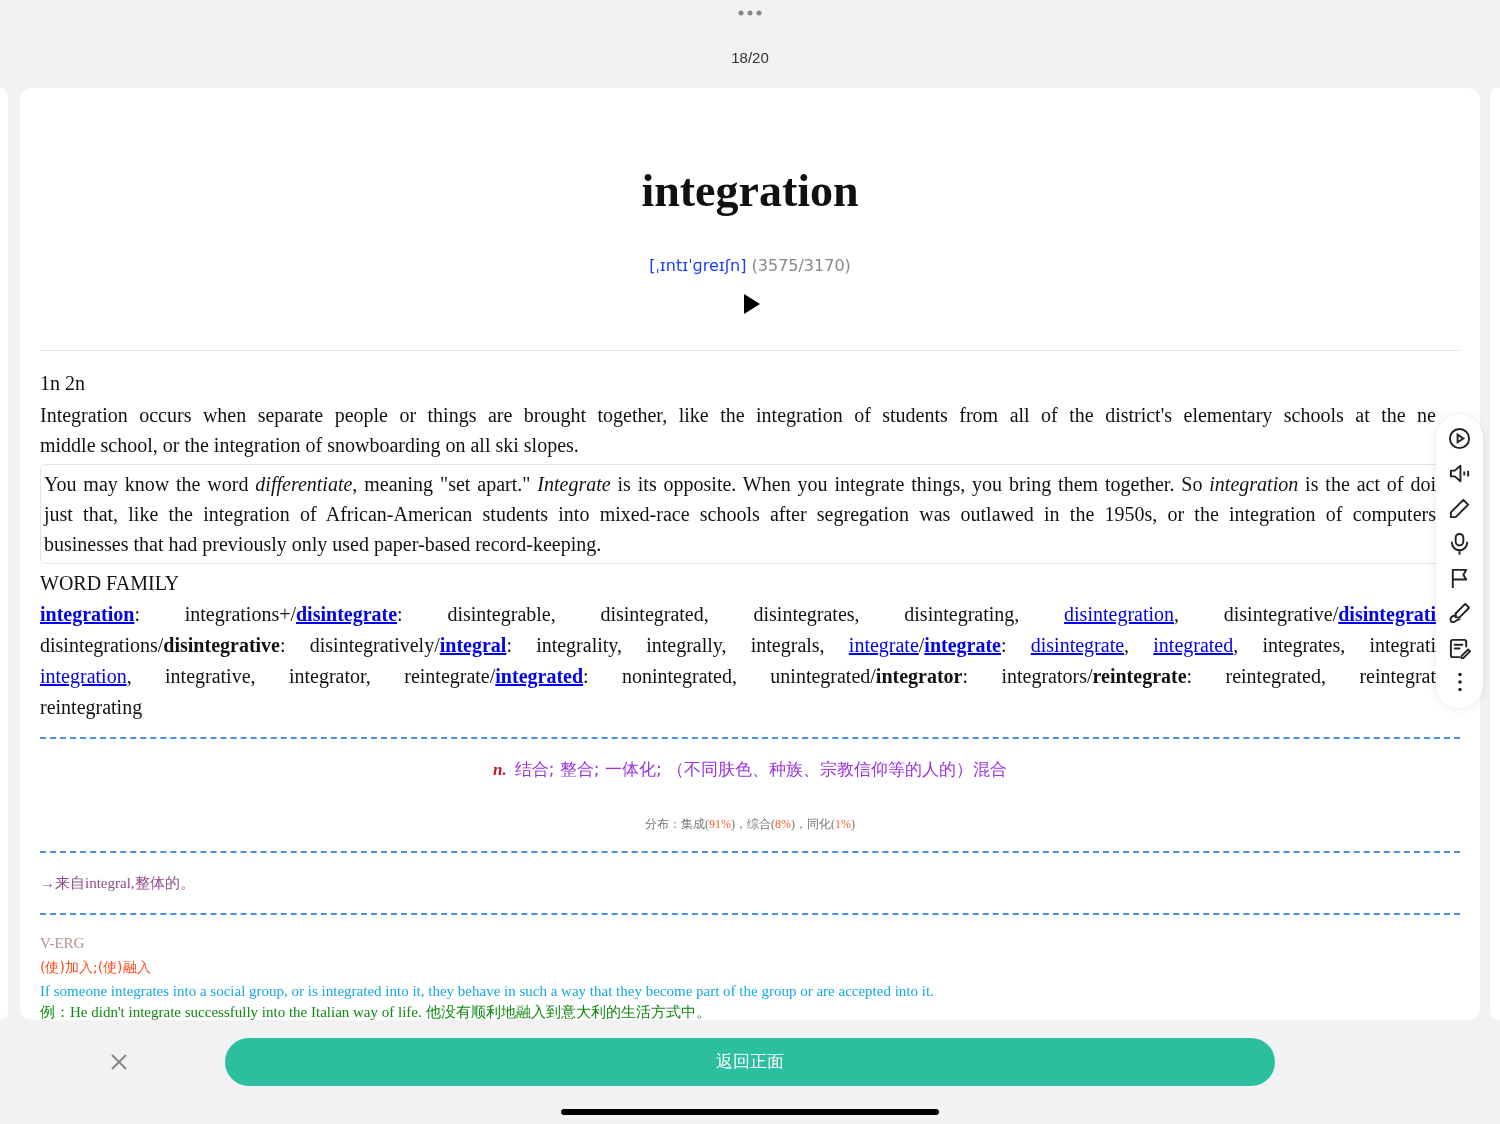 Image resolution: width=1500 pixels, height=1124 pixels. Describe the element at coordinates (750, 824) in the screenshot. I see `distribution-text: 分布：集成(91%)，综合(8%)，同化(1%)` at that location.